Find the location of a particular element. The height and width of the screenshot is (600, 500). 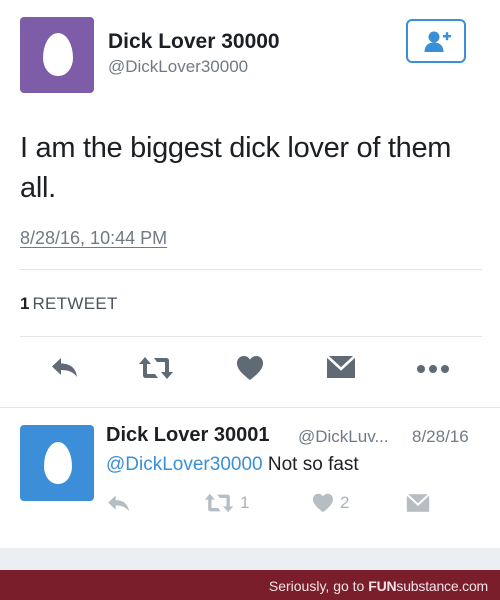

reply-avatar is located at coordinates (57, 463).